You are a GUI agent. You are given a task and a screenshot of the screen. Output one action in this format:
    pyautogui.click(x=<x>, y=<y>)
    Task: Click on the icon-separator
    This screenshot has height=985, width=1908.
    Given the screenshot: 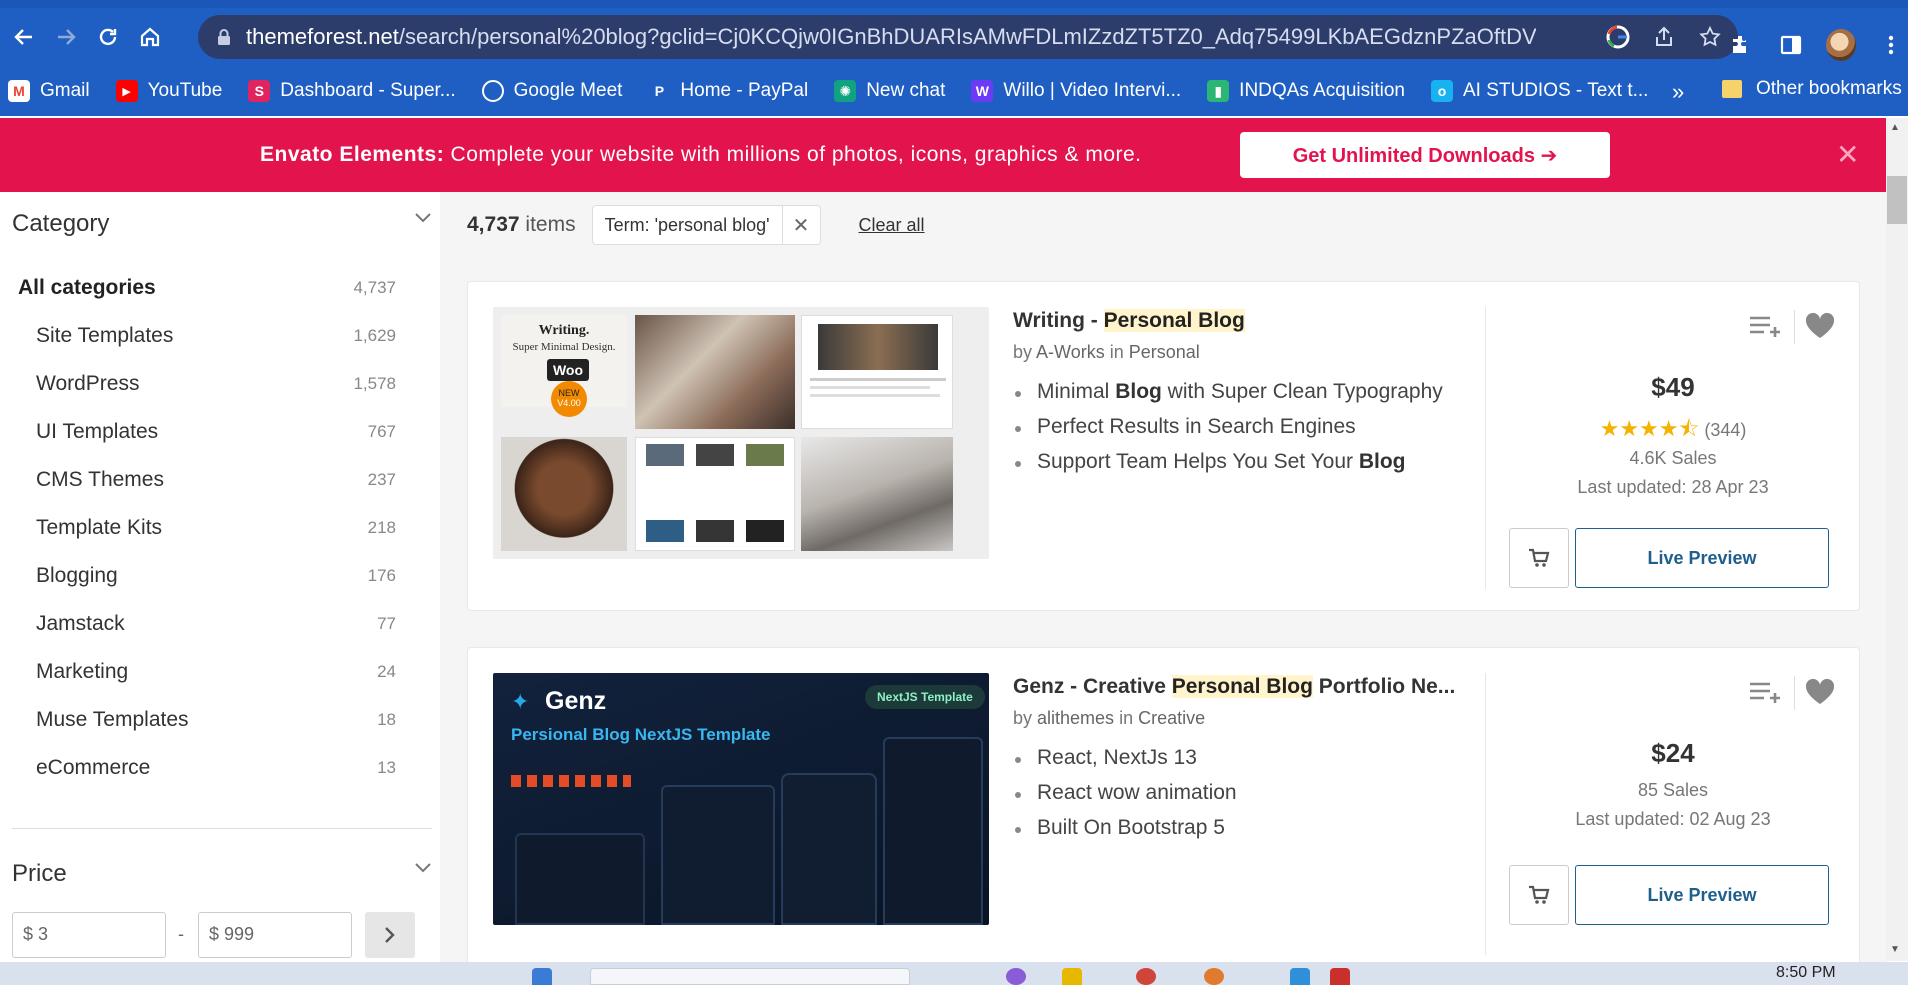 What is the action you would take?
    pyautogui.click(x=1794, y=327)
    